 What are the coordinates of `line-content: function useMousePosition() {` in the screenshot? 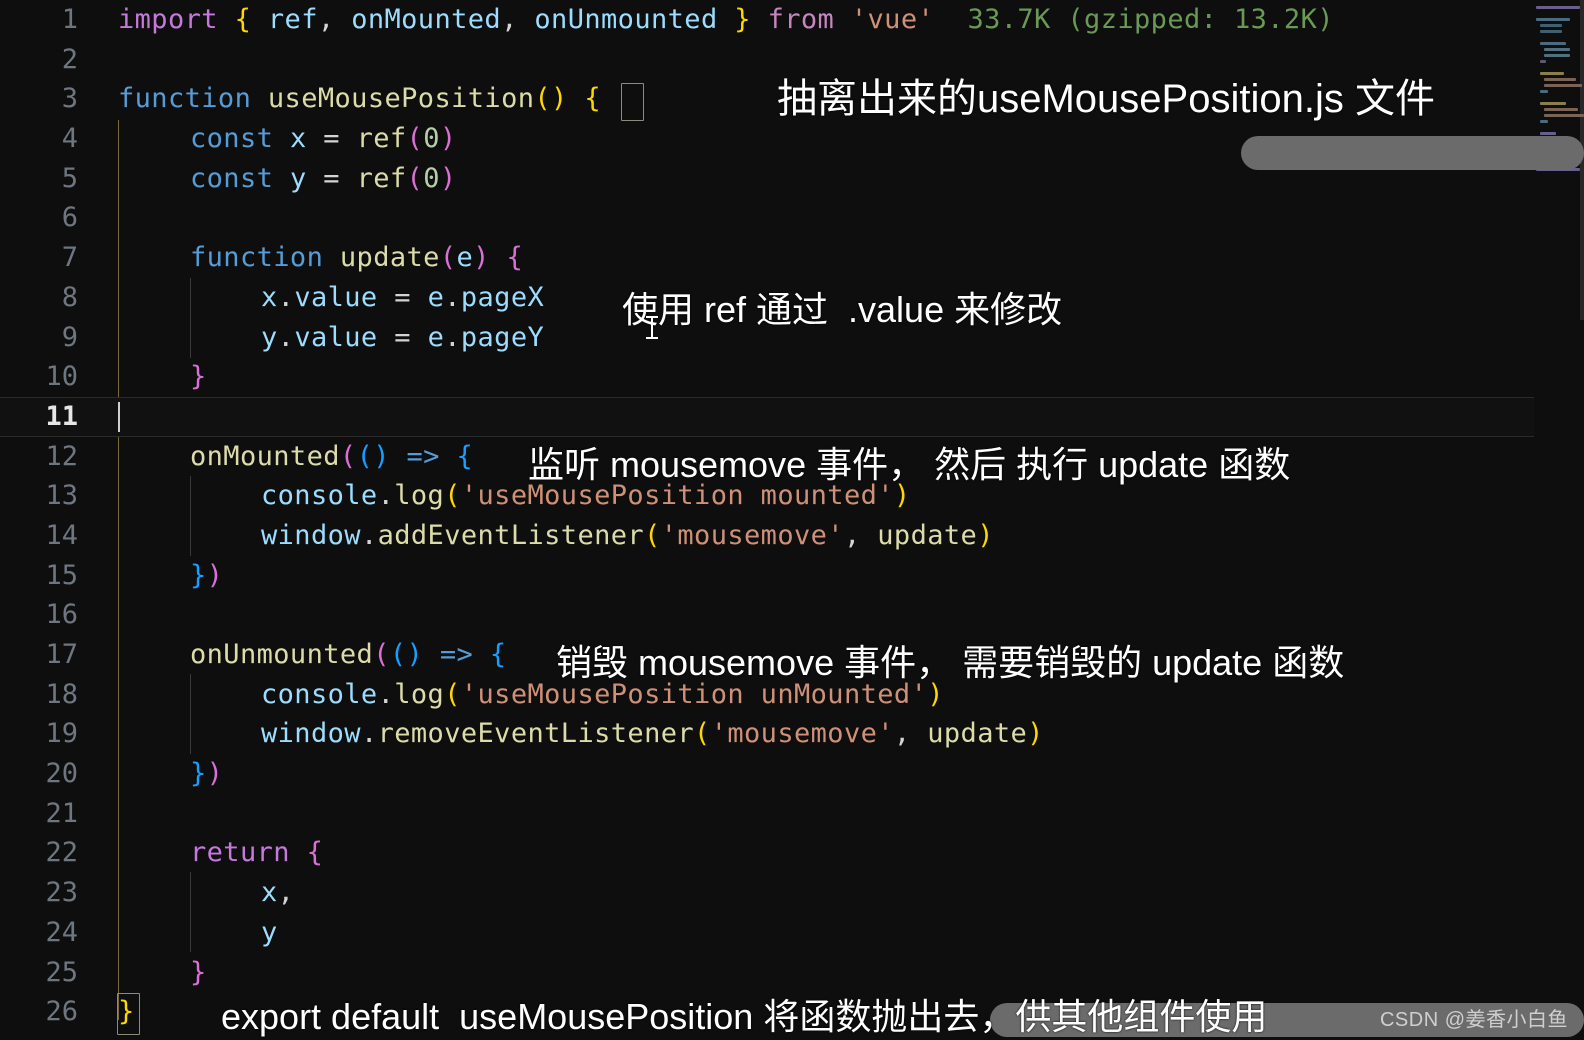 It's located at (360, 99).